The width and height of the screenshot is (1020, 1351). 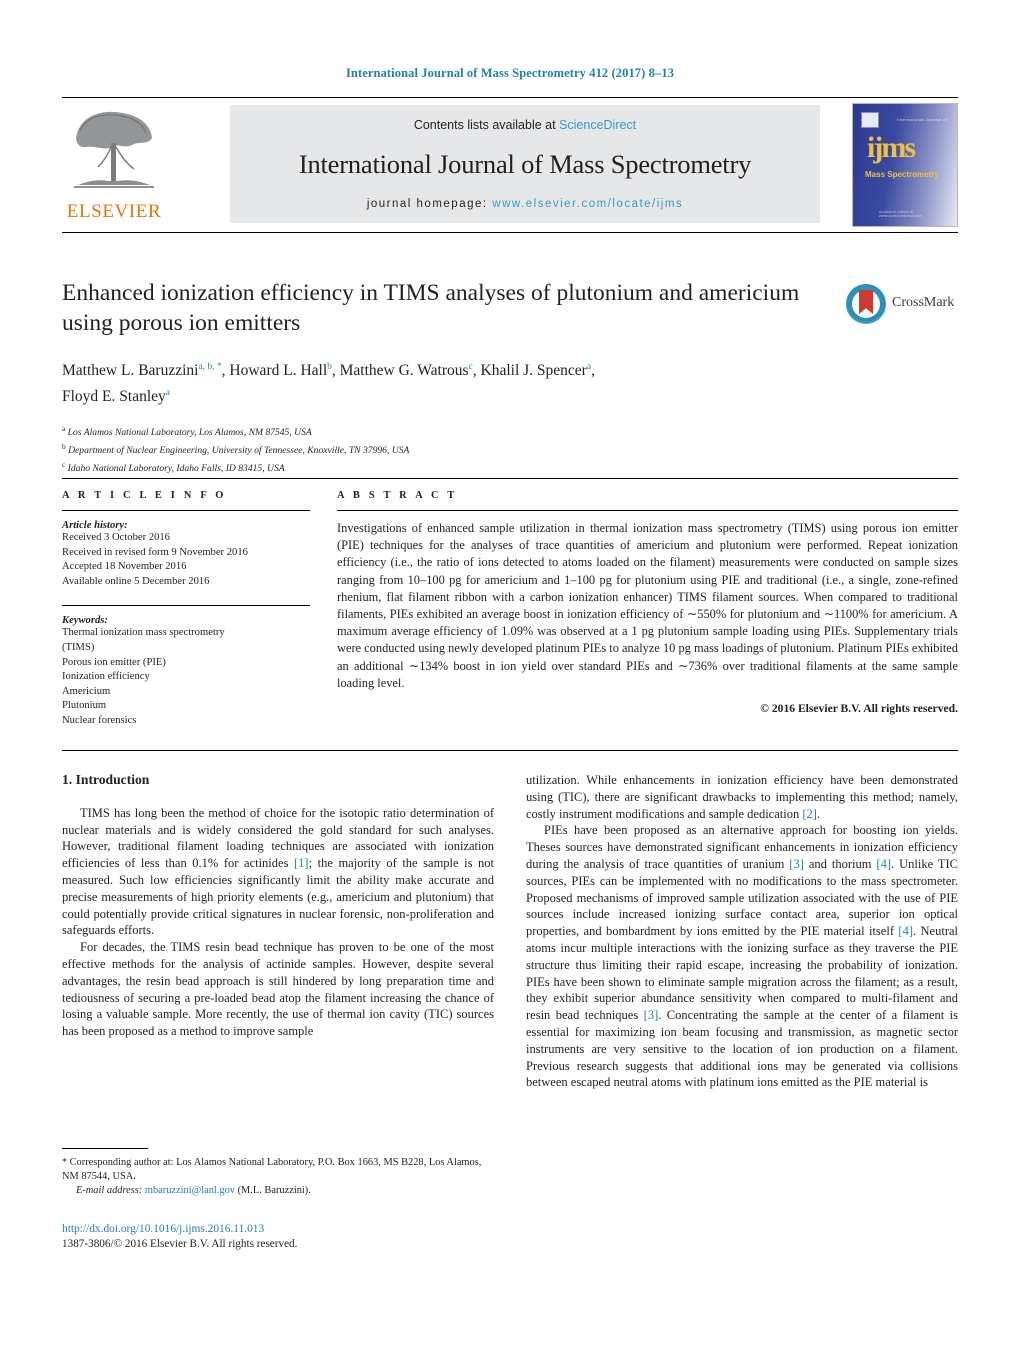 I want to click on author-affiliation-marker: a, so click(x=167, y=393).